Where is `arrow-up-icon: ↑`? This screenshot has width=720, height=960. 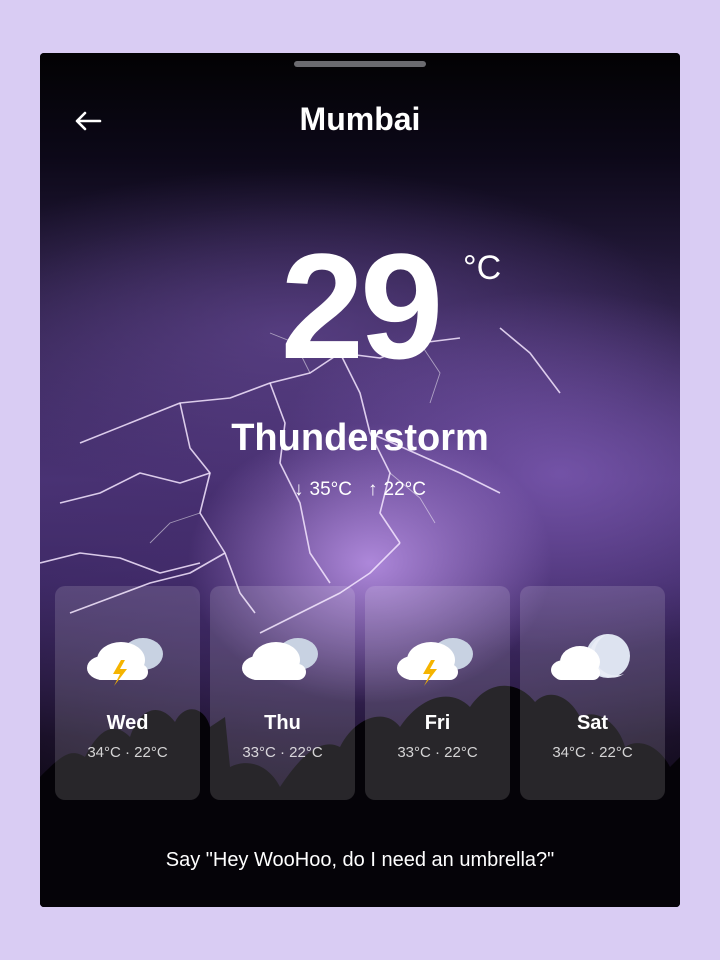
arrow-up-icon: ↑ is located at coordinates (373, 489).